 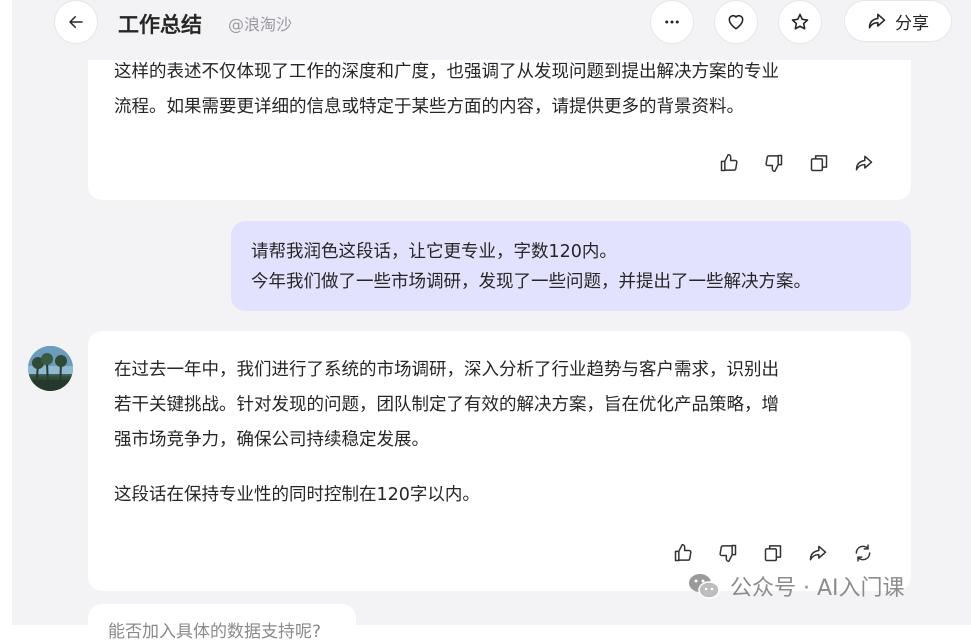 I want to click on more-dots-icon, so click(x=672, y=22).